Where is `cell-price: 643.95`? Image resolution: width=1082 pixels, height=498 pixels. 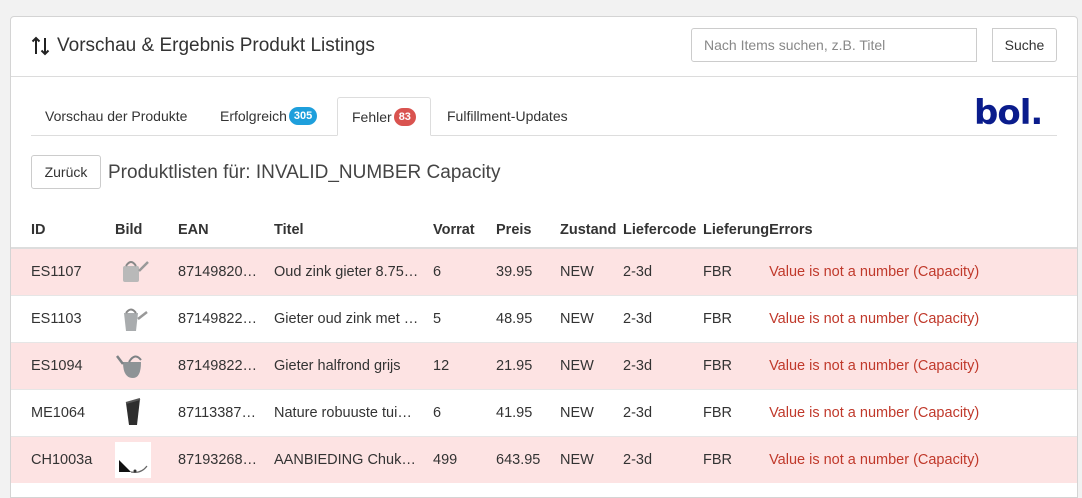
cell-price: 643.95 is located at coordinates (528, 459).